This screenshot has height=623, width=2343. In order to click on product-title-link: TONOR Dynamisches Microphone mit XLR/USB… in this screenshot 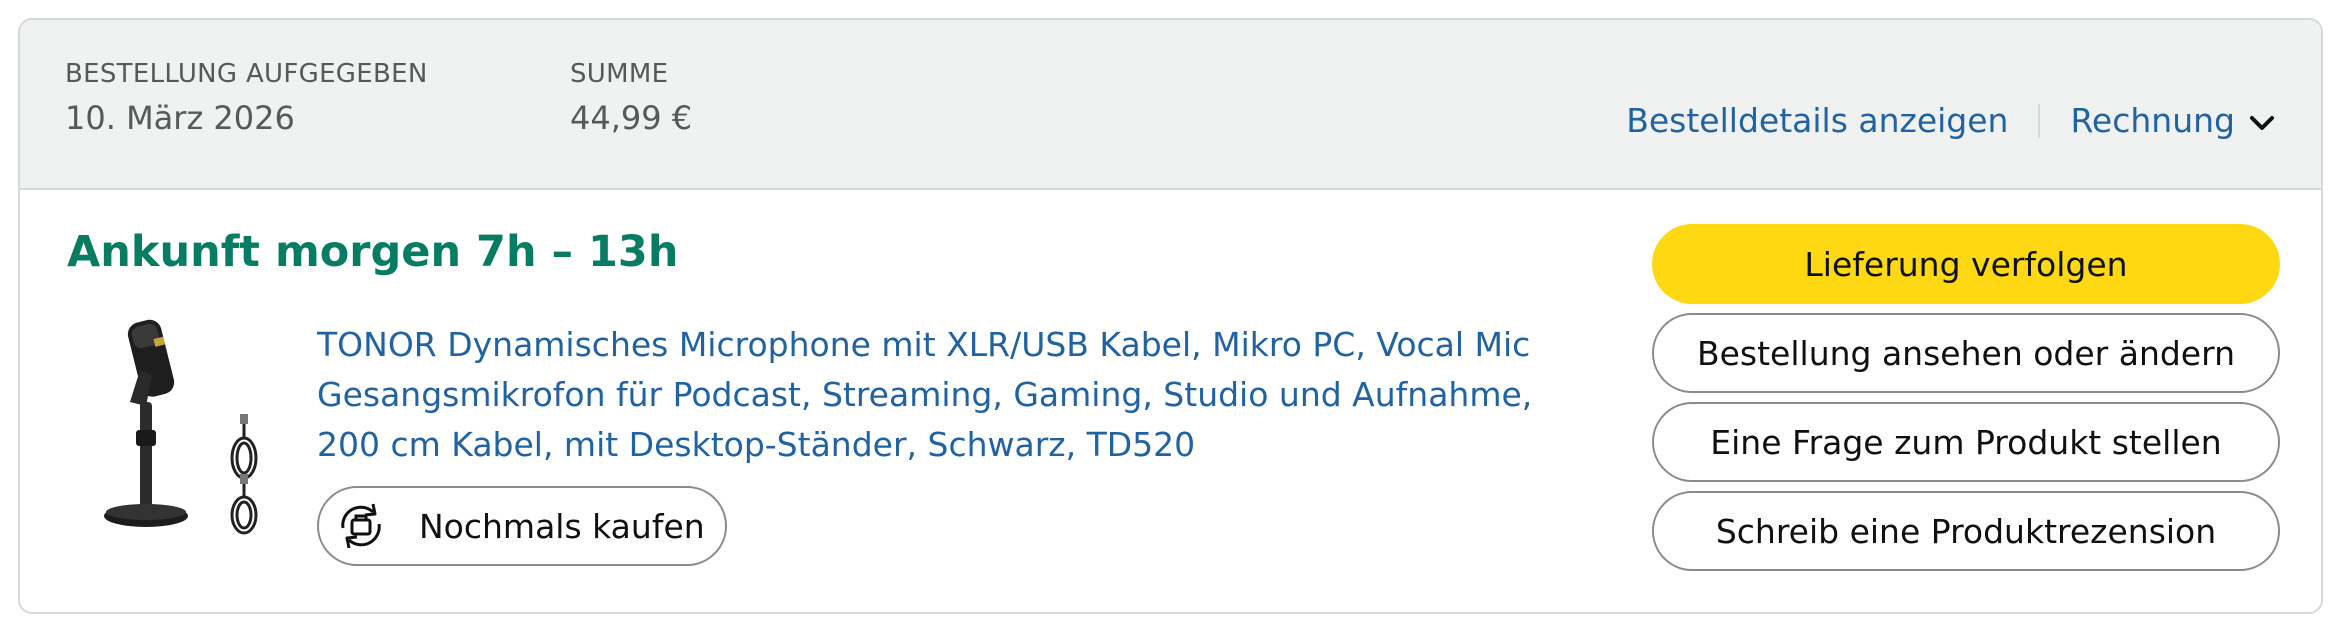, I will do `click(957, 395)`.